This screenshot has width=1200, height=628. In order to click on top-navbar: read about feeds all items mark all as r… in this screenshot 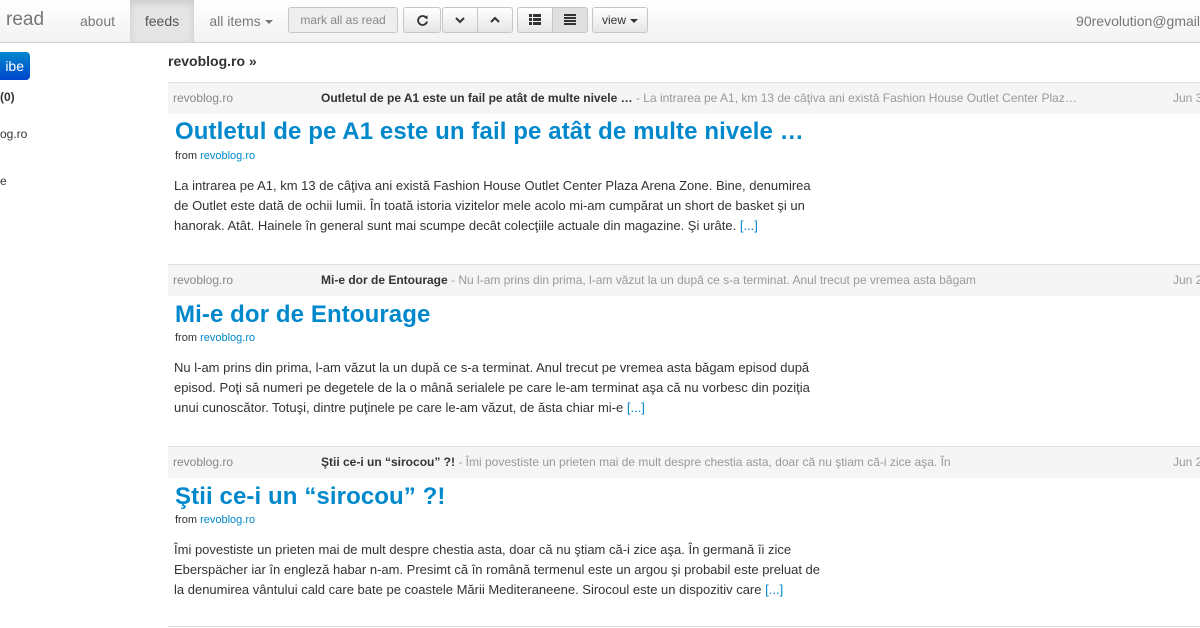, I will do `click(600, 21)`.